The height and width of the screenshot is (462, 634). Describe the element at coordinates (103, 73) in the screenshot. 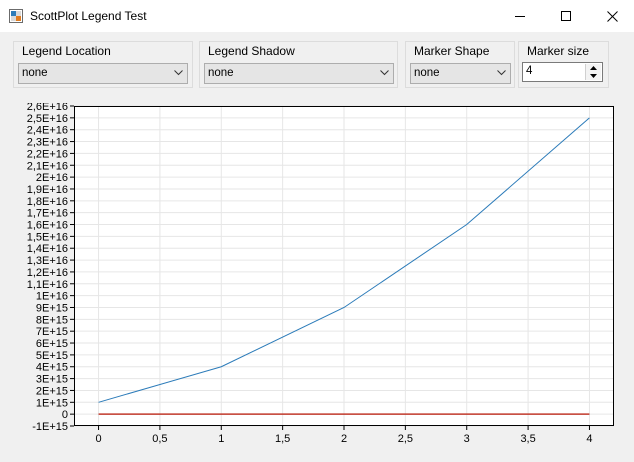

I see `legend-location-select: none` at that location.